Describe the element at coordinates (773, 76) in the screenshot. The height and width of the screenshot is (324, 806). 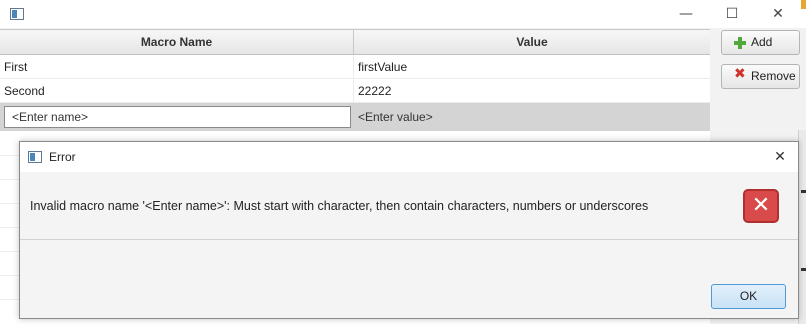
I see `remove-button-label: Remove` at that location.